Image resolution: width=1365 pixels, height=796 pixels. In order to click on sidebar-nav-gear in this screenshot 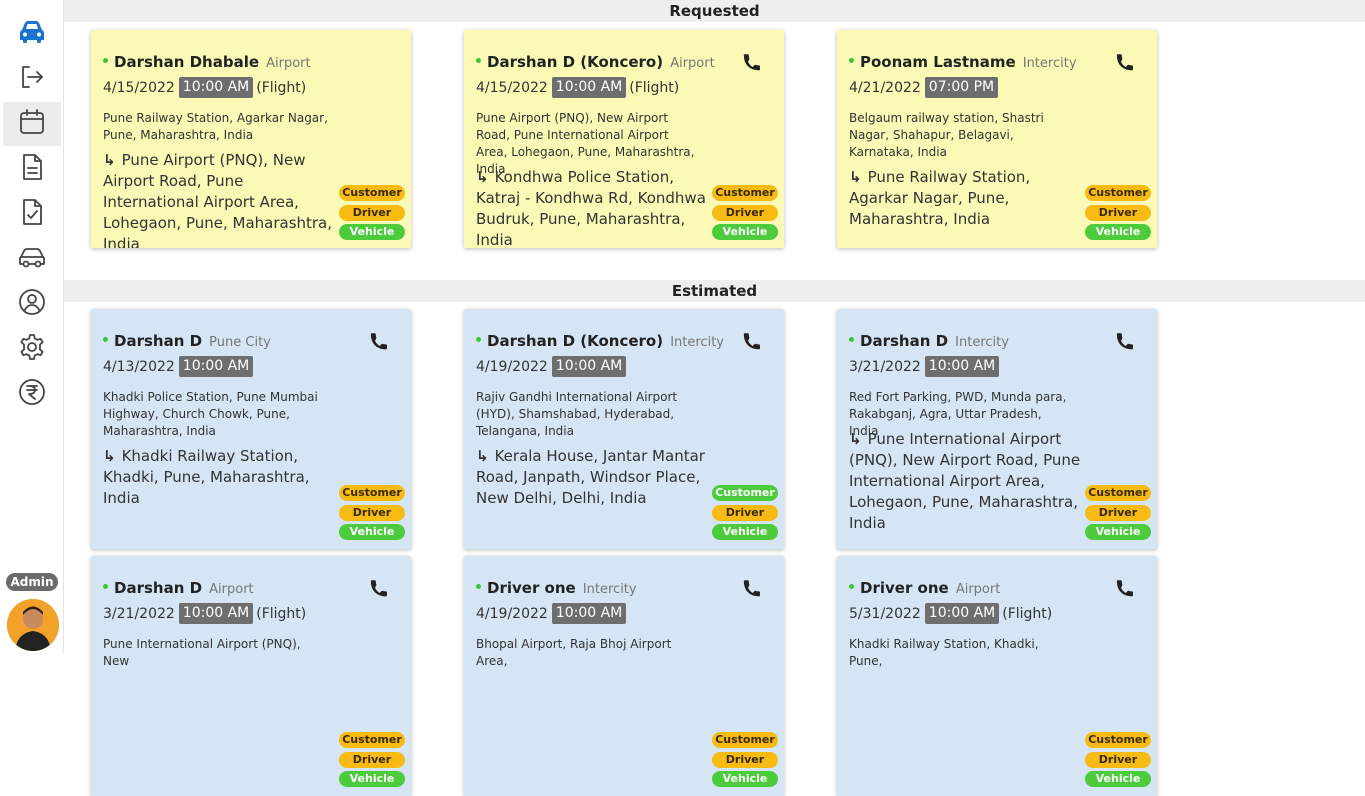, I will do `click(32, 349)`.